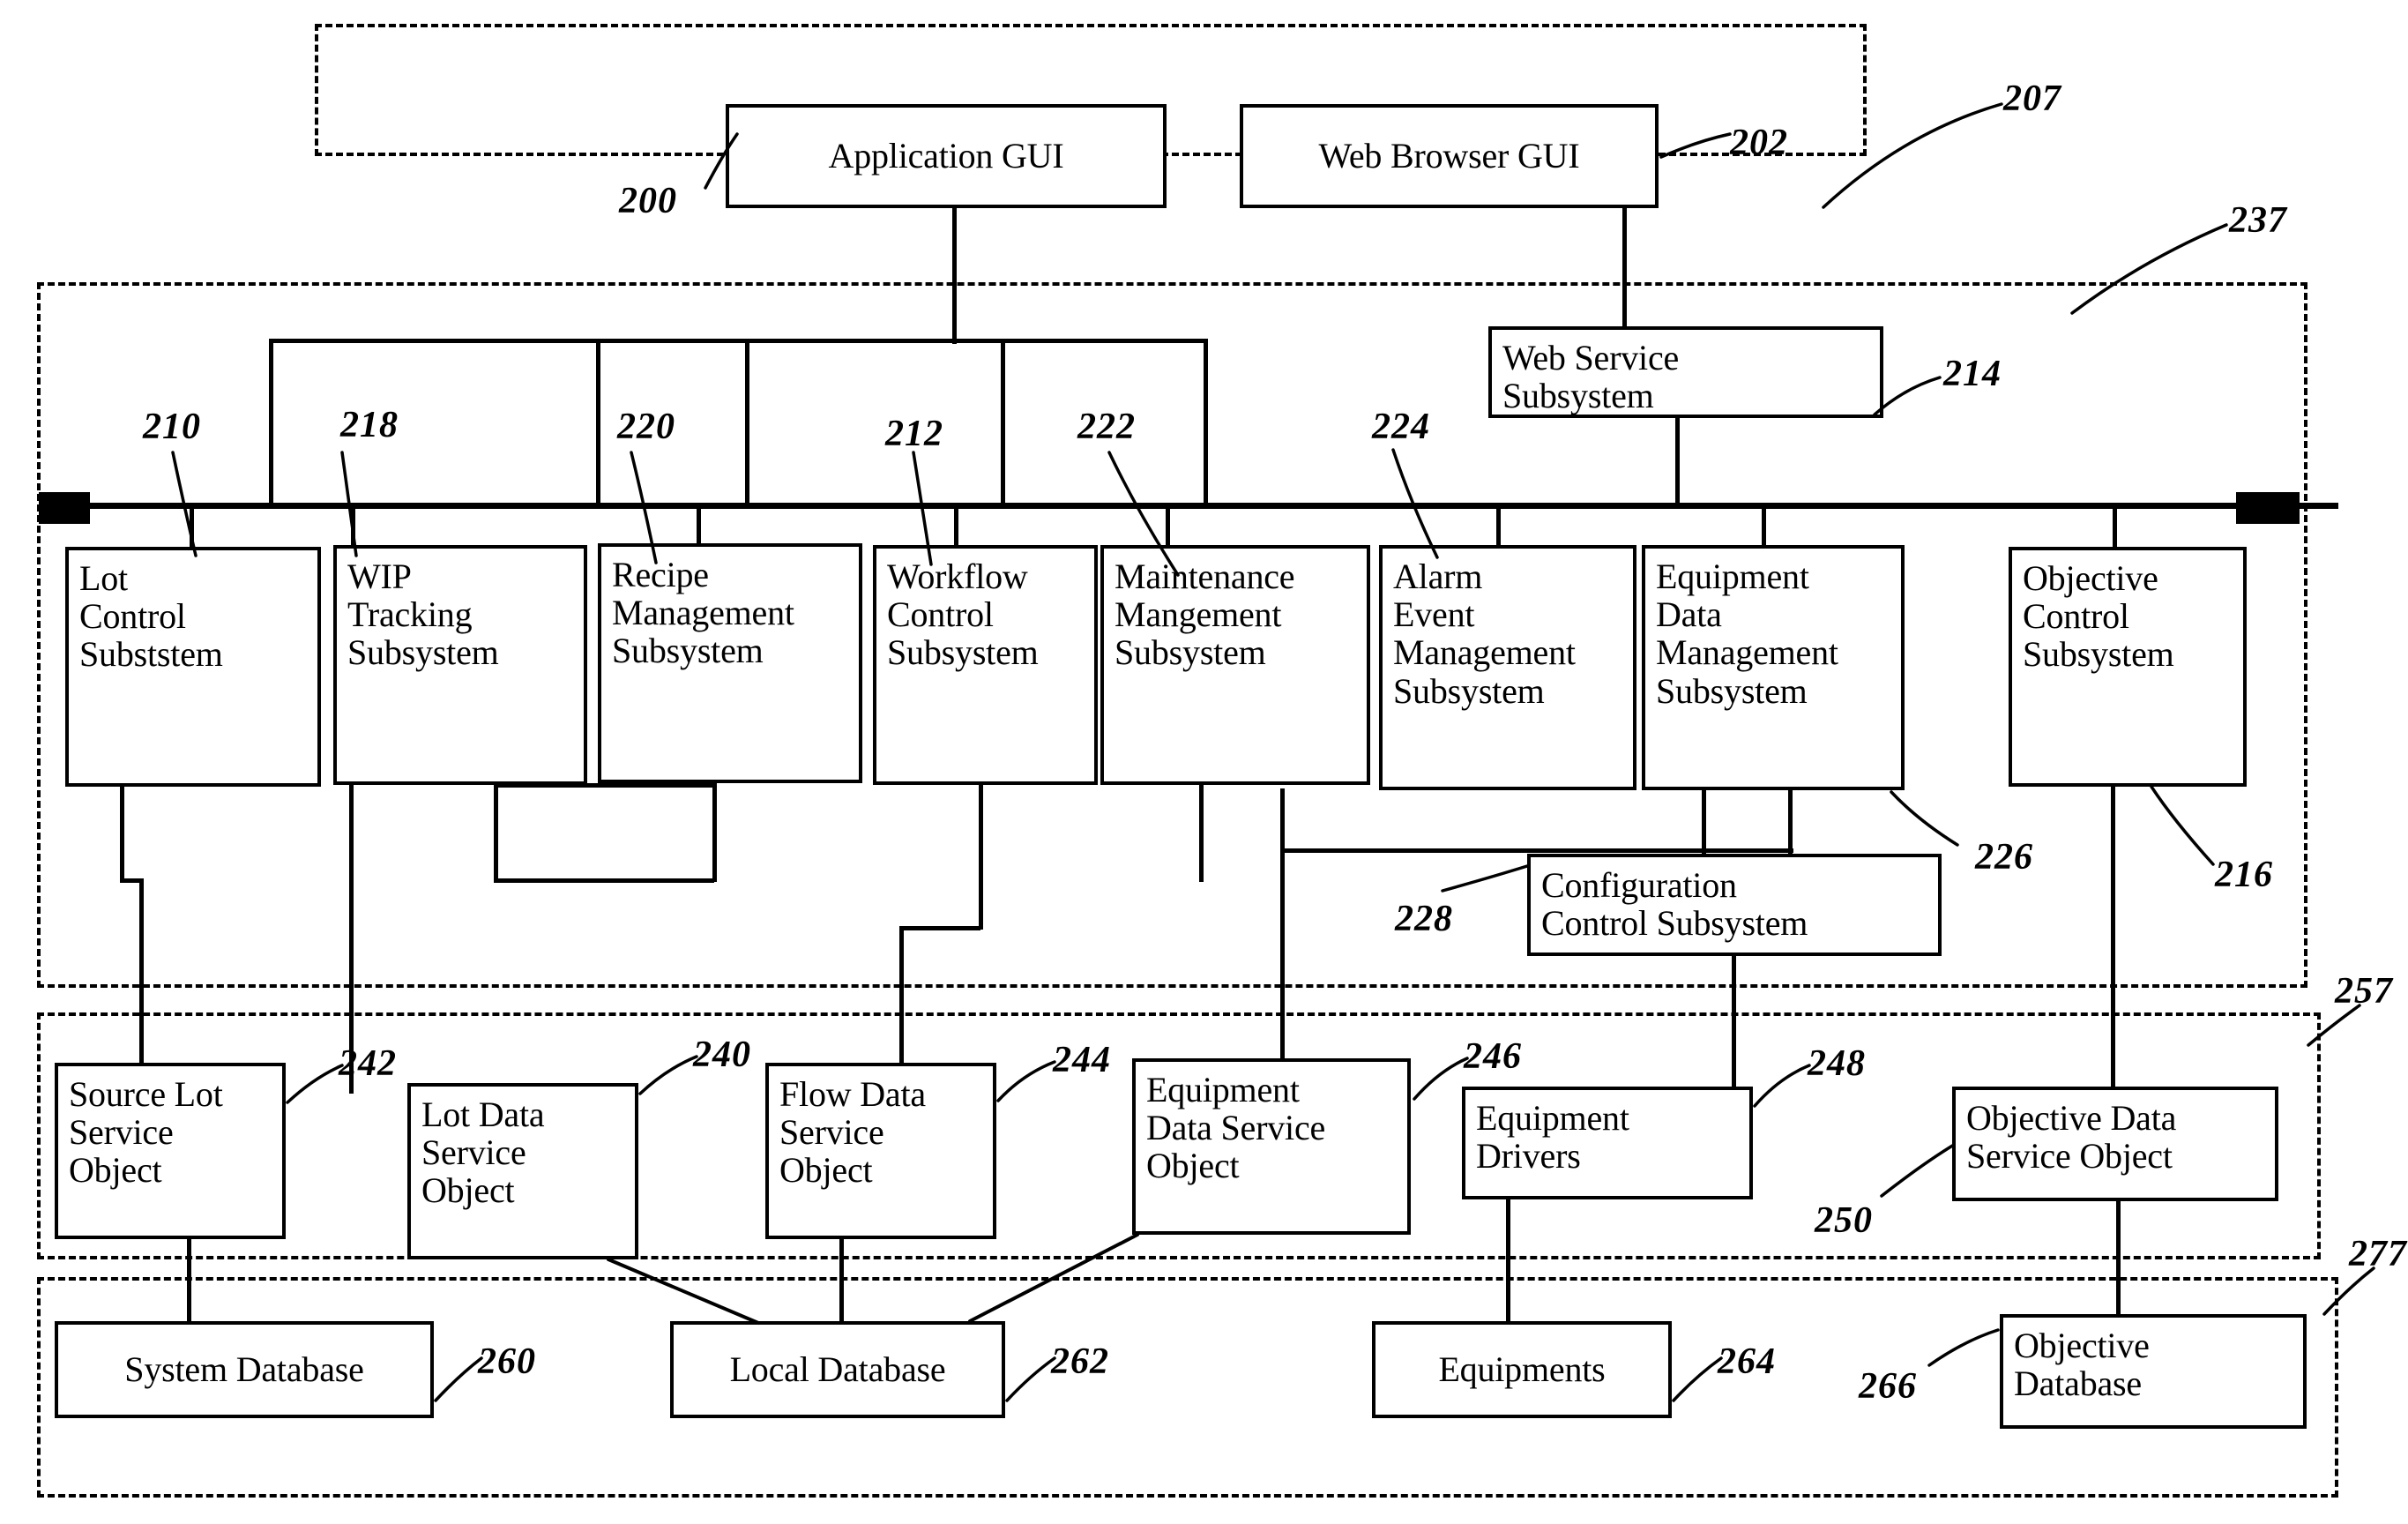 Image resolution: width=2408 pixels, height=1524 pixels. Describe the element at coordinates (64, 508) in the screenshot. I see `system-bus-left-terminator` at that location.